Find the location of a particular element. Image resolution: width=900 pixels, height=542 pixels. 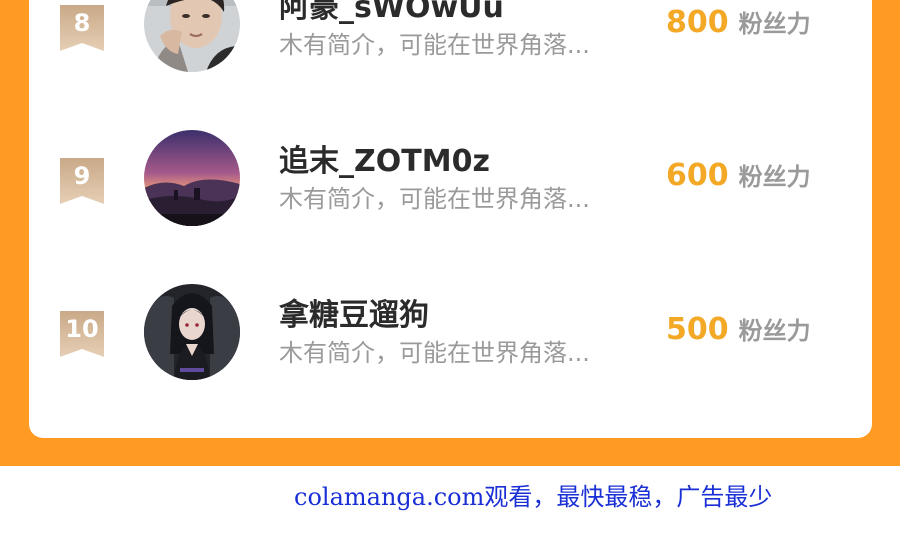

watermark-text: colamanga.com观看，最快最稳，广告最少 is located at coordinates (533, 497).